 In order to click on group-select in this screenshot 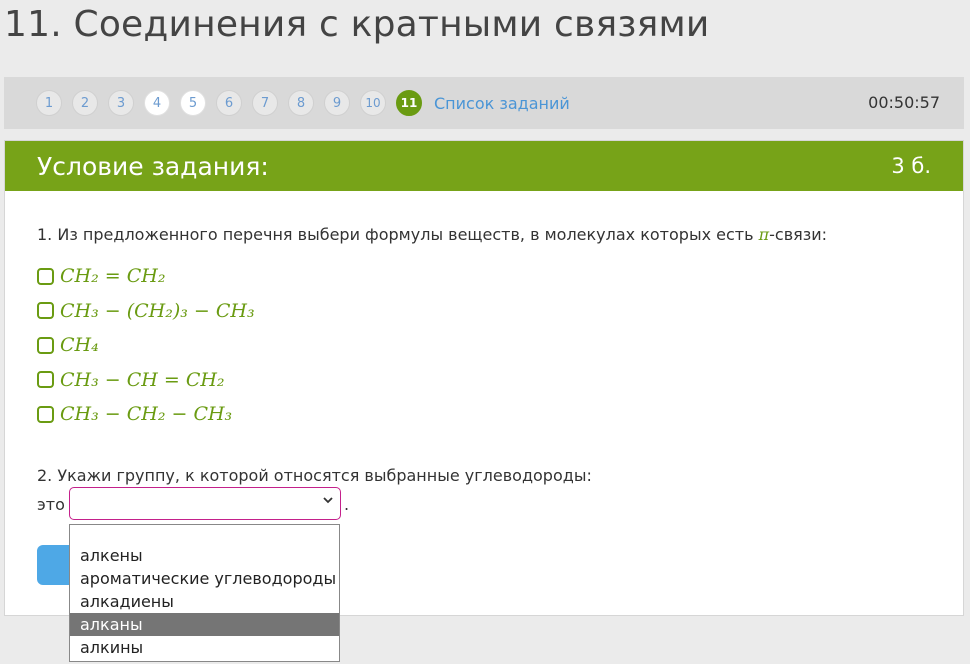, I will do `click(205, 503)`.